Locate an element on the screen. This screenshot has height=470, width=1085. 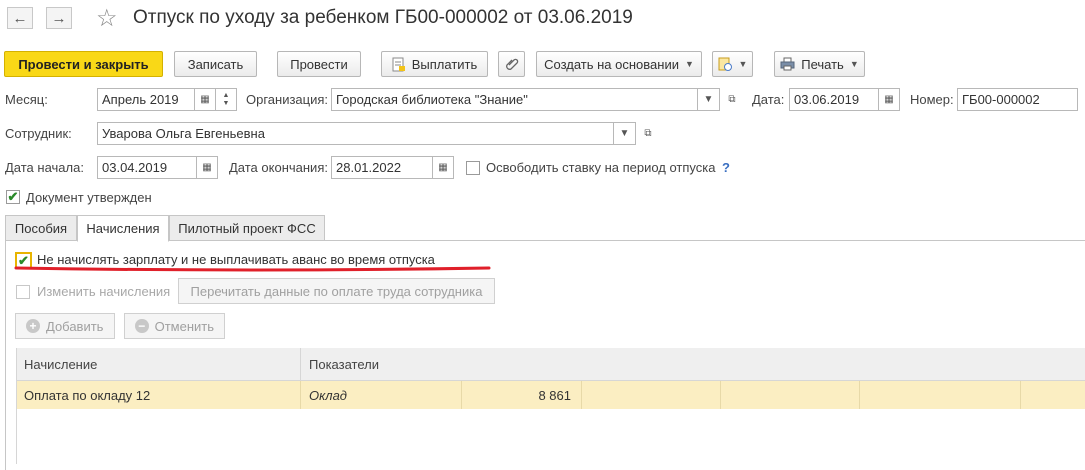
help-icon: ? is located at coordinates (726, 167).